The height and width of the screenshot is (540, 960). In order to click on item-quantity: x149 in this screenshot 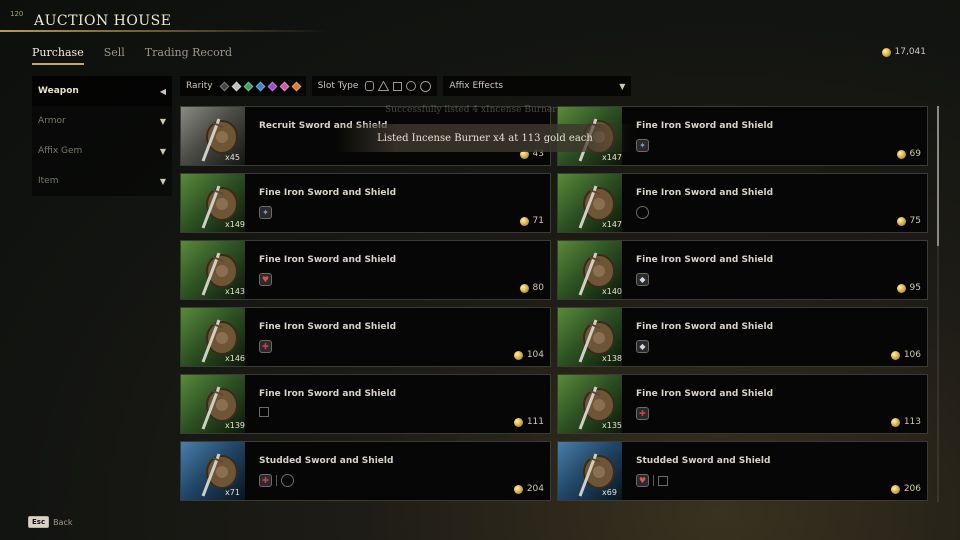, I will do `click(235, 224)`.